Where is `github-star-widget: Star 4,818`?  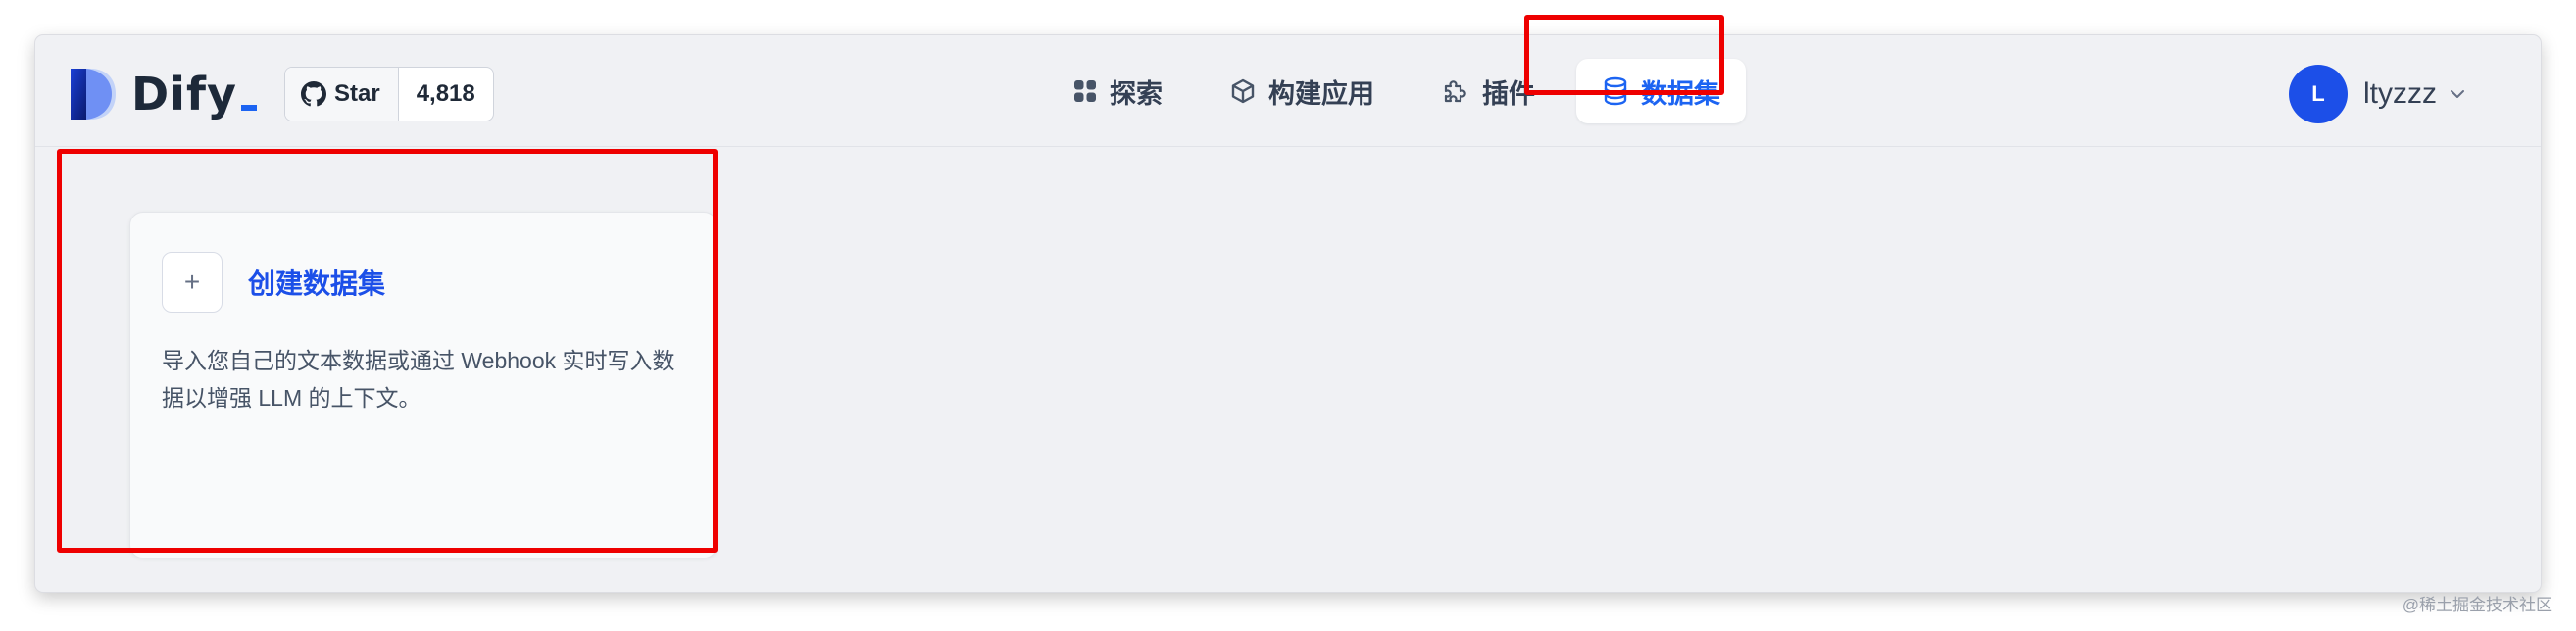 github-star-widget: Star 4,818 is located at coordinates (389, 94).